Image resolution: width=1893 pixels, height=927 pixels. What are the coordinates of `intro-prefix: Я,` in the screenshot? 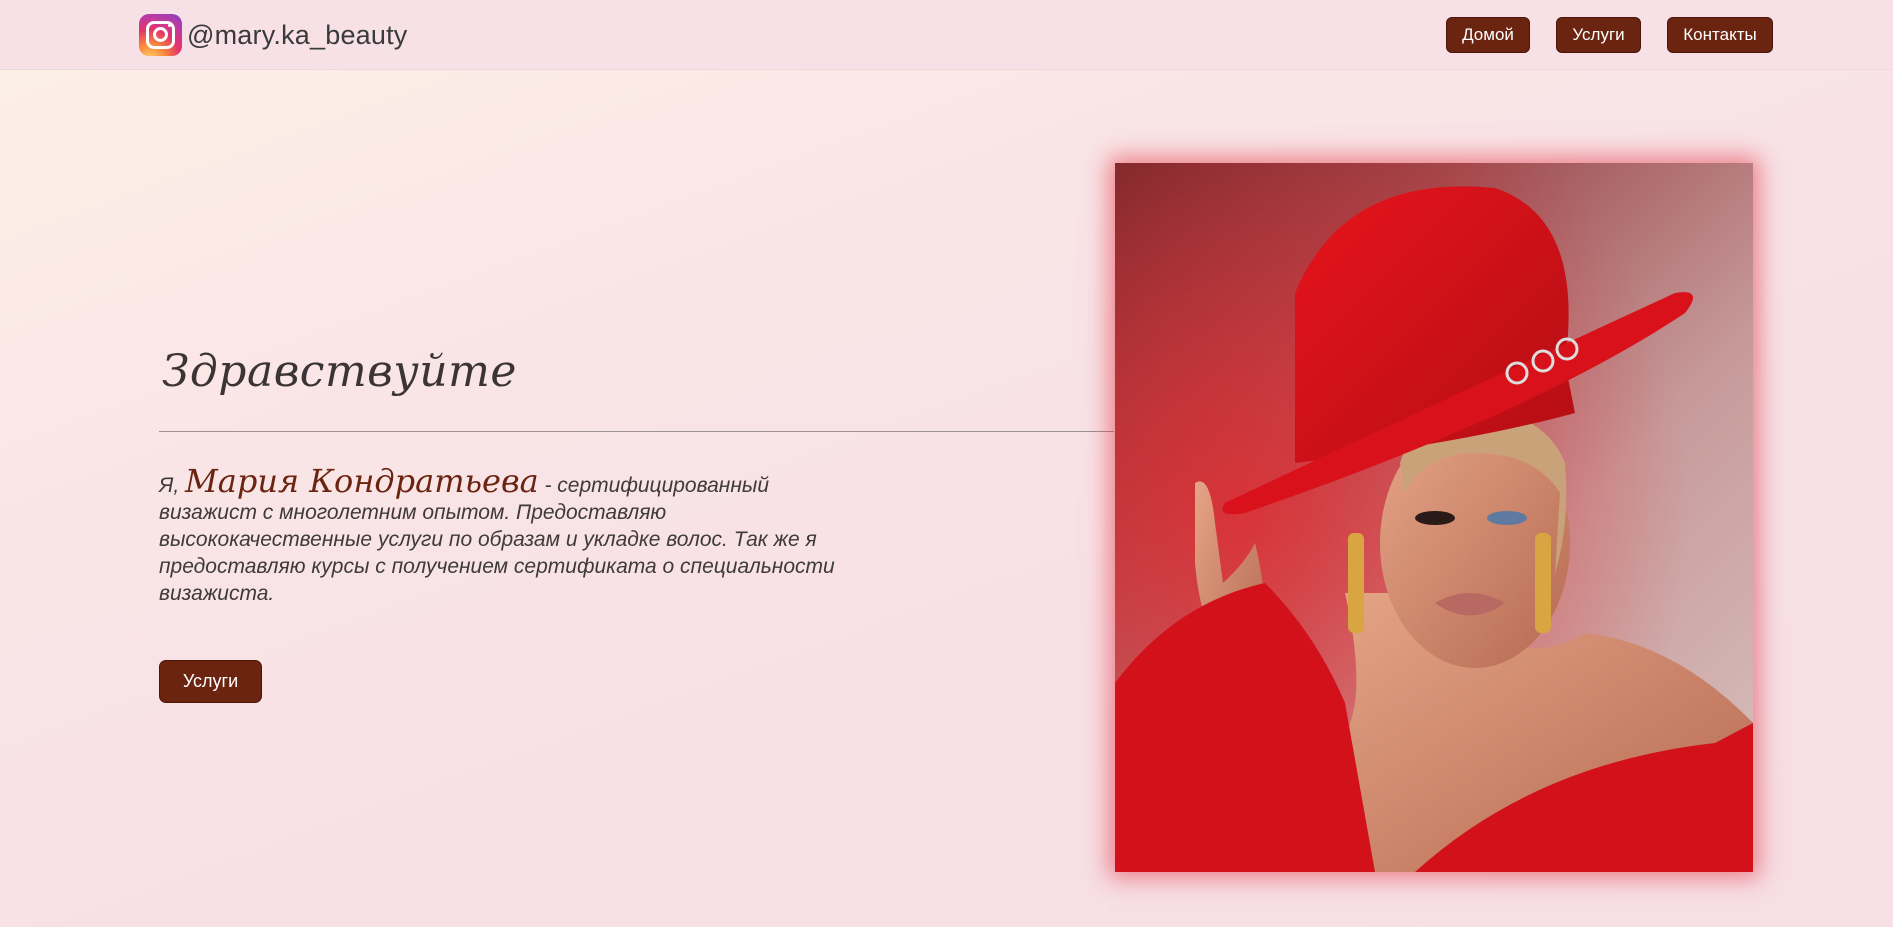 It's located at (172, 485).